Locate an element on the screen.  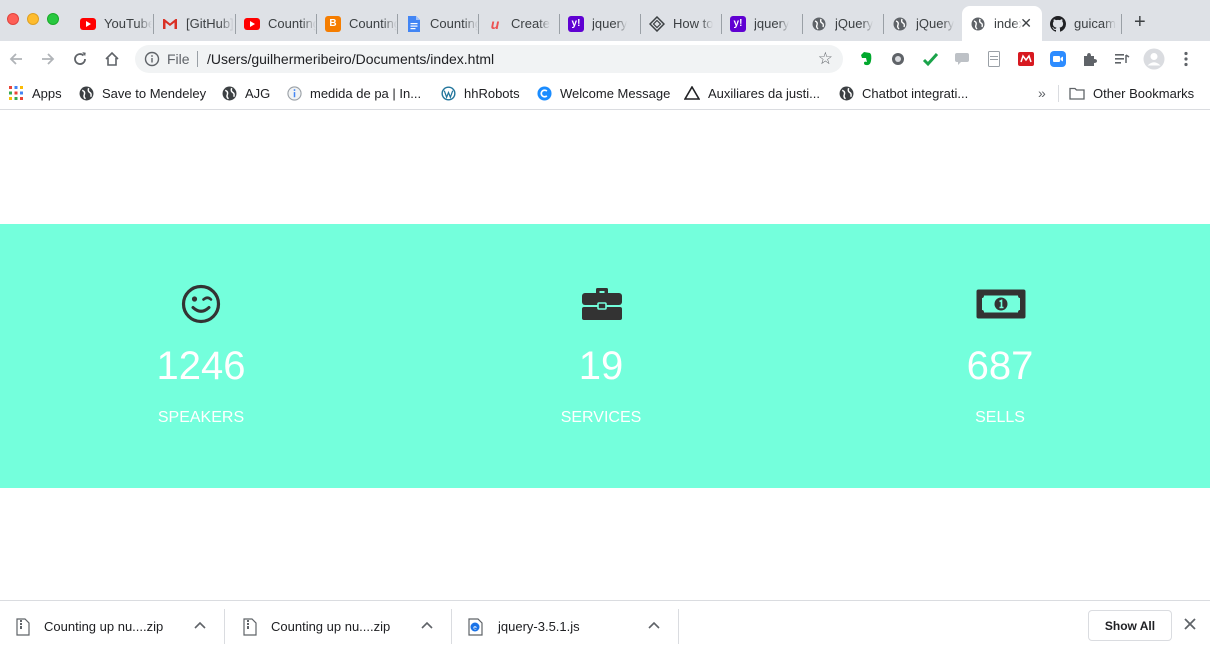
show-all-downloads-button: Show All is located at coordinates (1130, 625).